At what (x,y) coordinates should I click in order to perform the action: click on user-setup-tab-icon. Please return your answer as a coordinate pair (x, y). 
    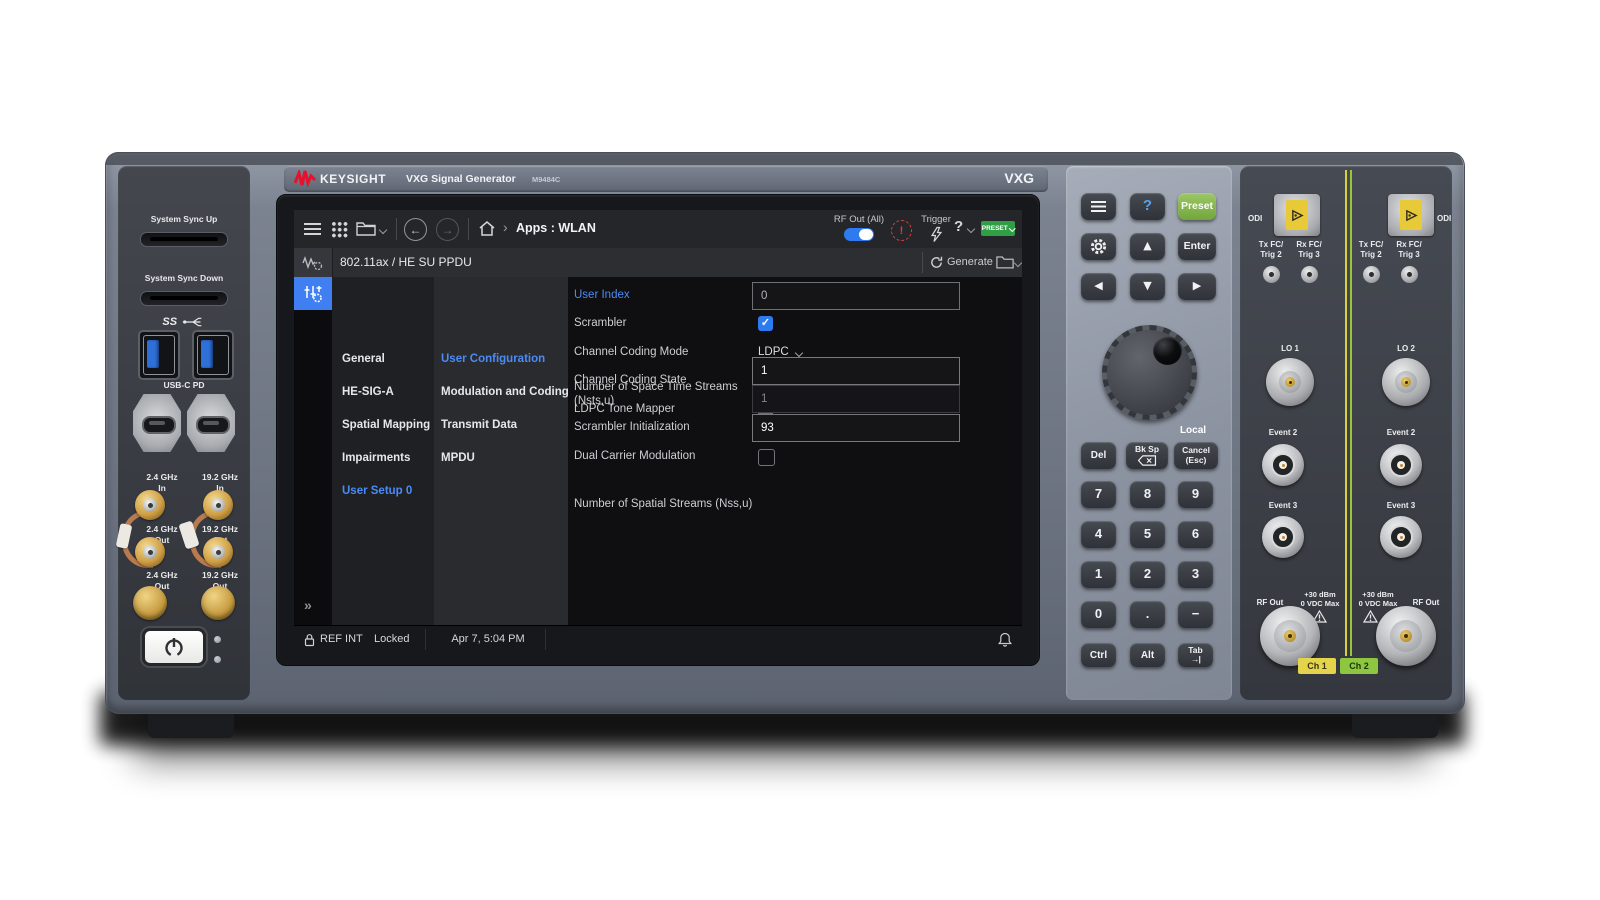
    Looking at the image, I should click on (313, 293).